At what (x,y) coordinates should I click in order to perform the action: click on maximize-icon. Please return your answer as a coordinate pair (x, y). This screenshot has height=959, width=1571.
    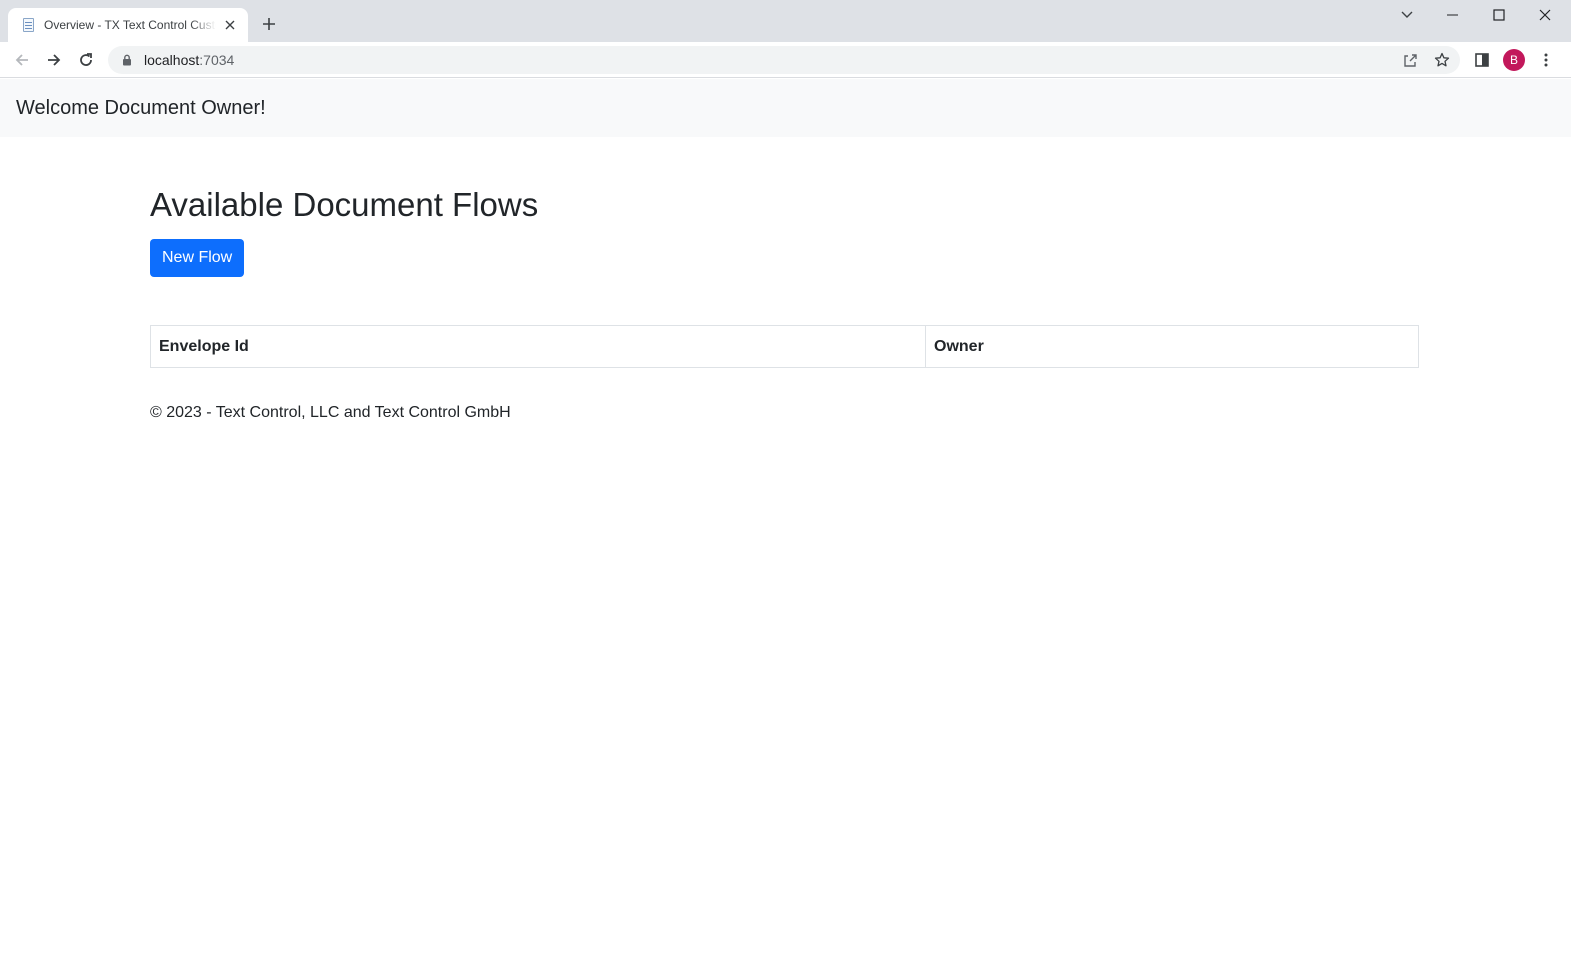
    Looking at the image, I should click on (1499, 15).